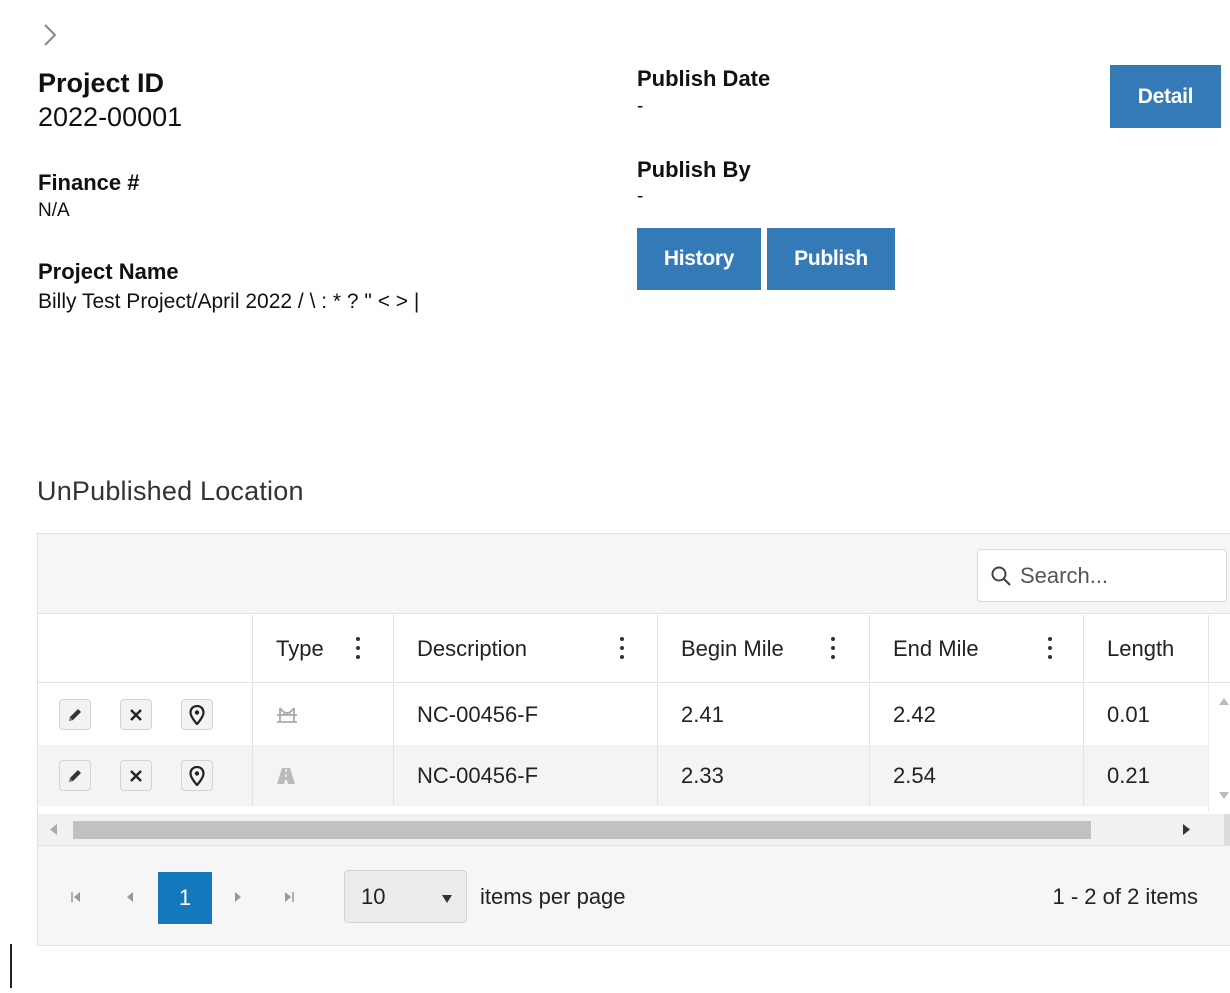 The height and width of the screenshot is (993, 1230). Describe the element at coordinates (914, 714) in the screenshot. I see `end-mile-value: 2.42` at that location.